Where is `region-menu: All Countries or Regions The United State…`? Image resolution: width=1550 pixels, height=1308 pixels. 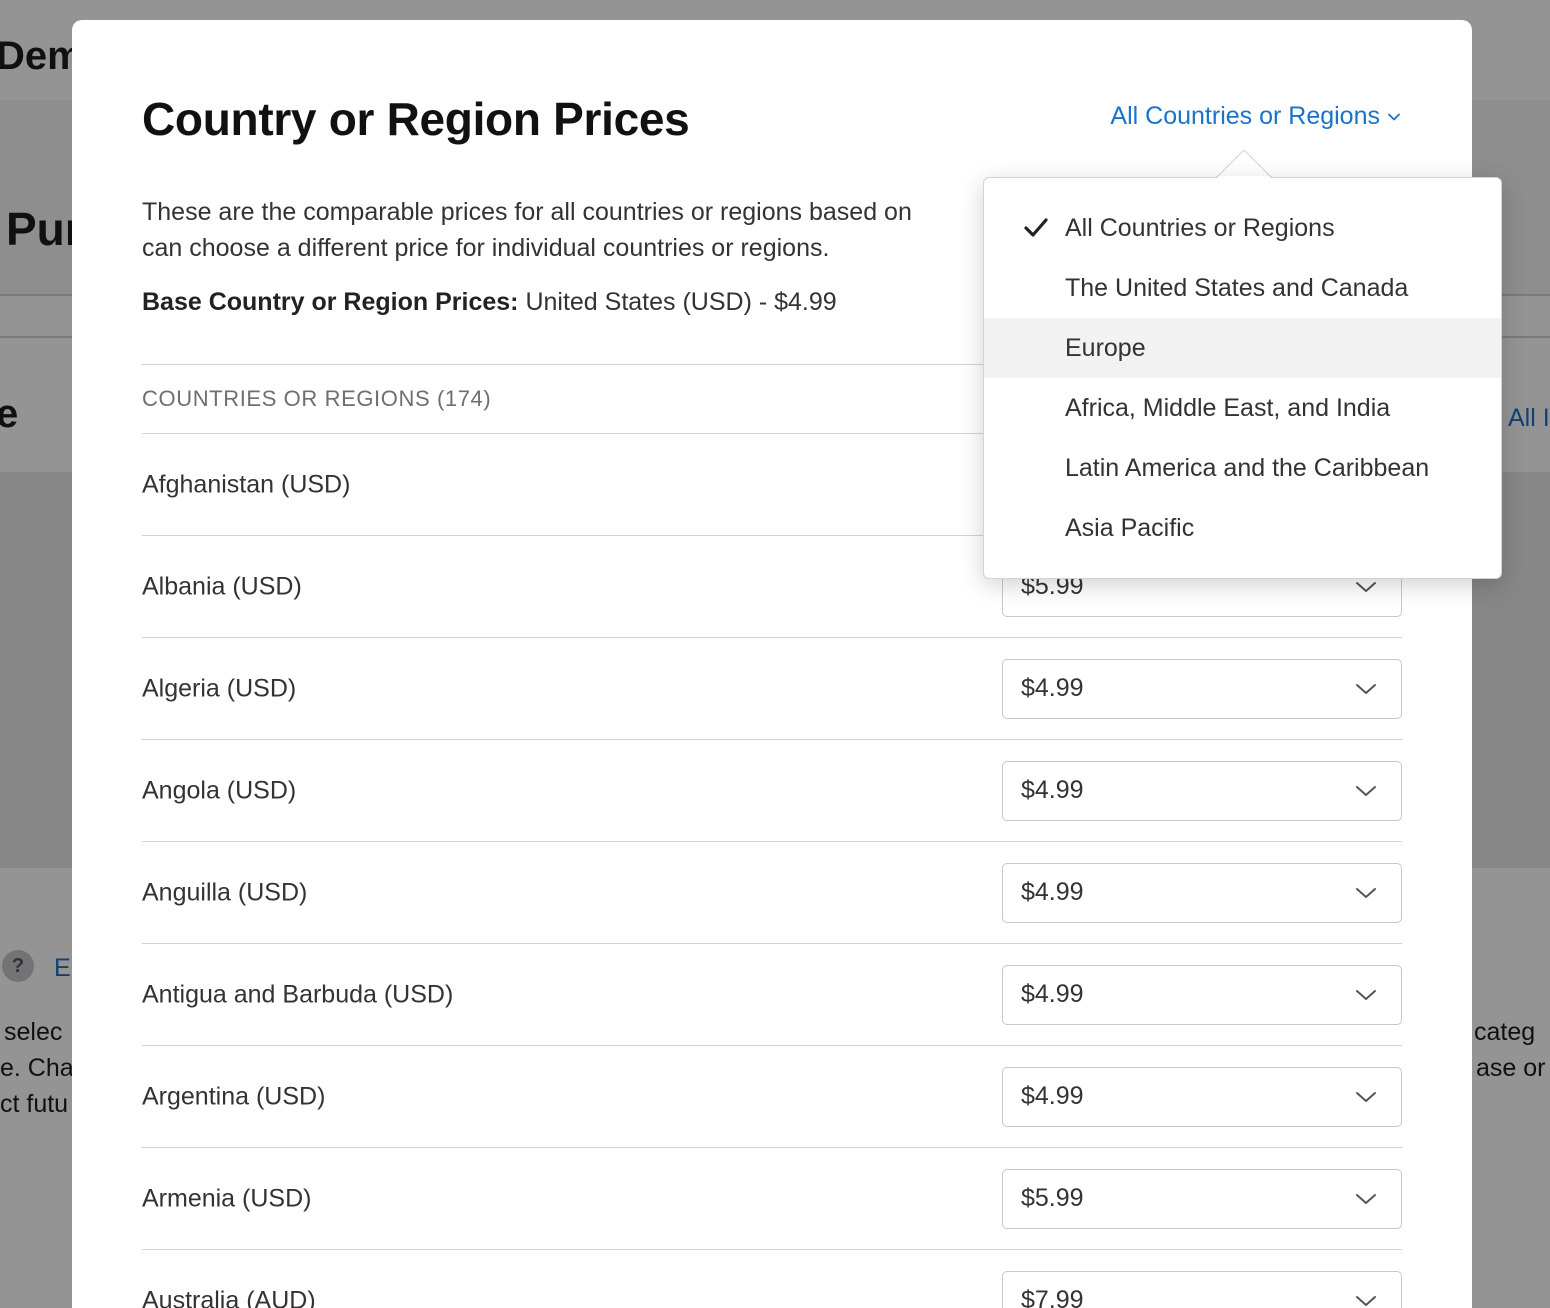
region-menu: All Countries or Regions The United State… is located at coordinates (1242, 378).